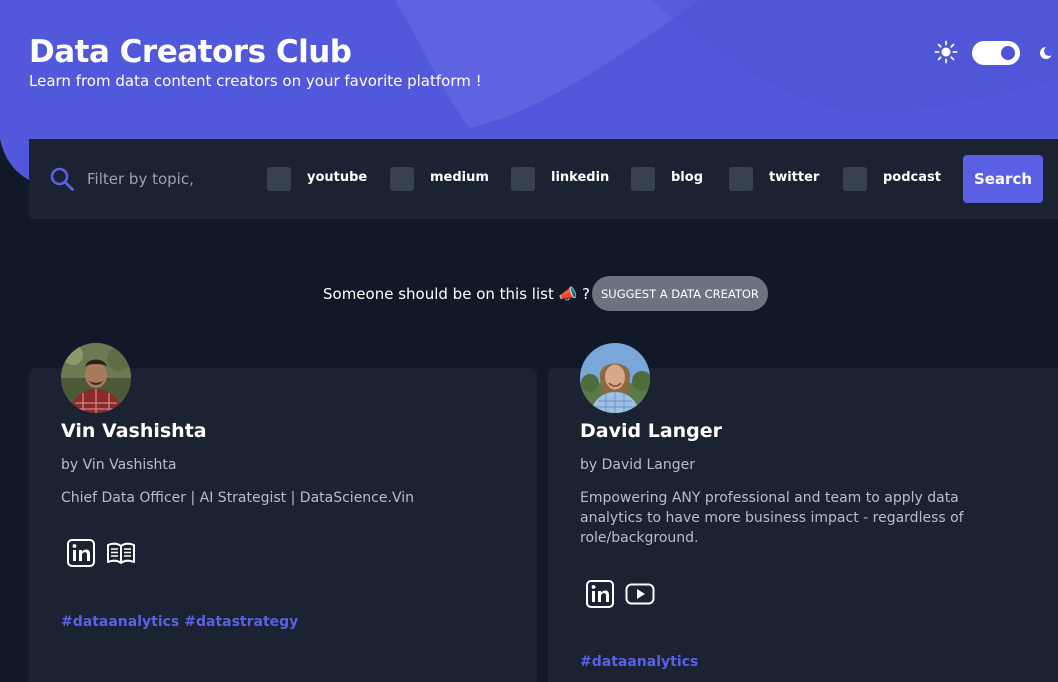  What do you see at coordinates (157, 179) in the screenshot?
I see `topic-filter-input` at bounding box center [157, 179].